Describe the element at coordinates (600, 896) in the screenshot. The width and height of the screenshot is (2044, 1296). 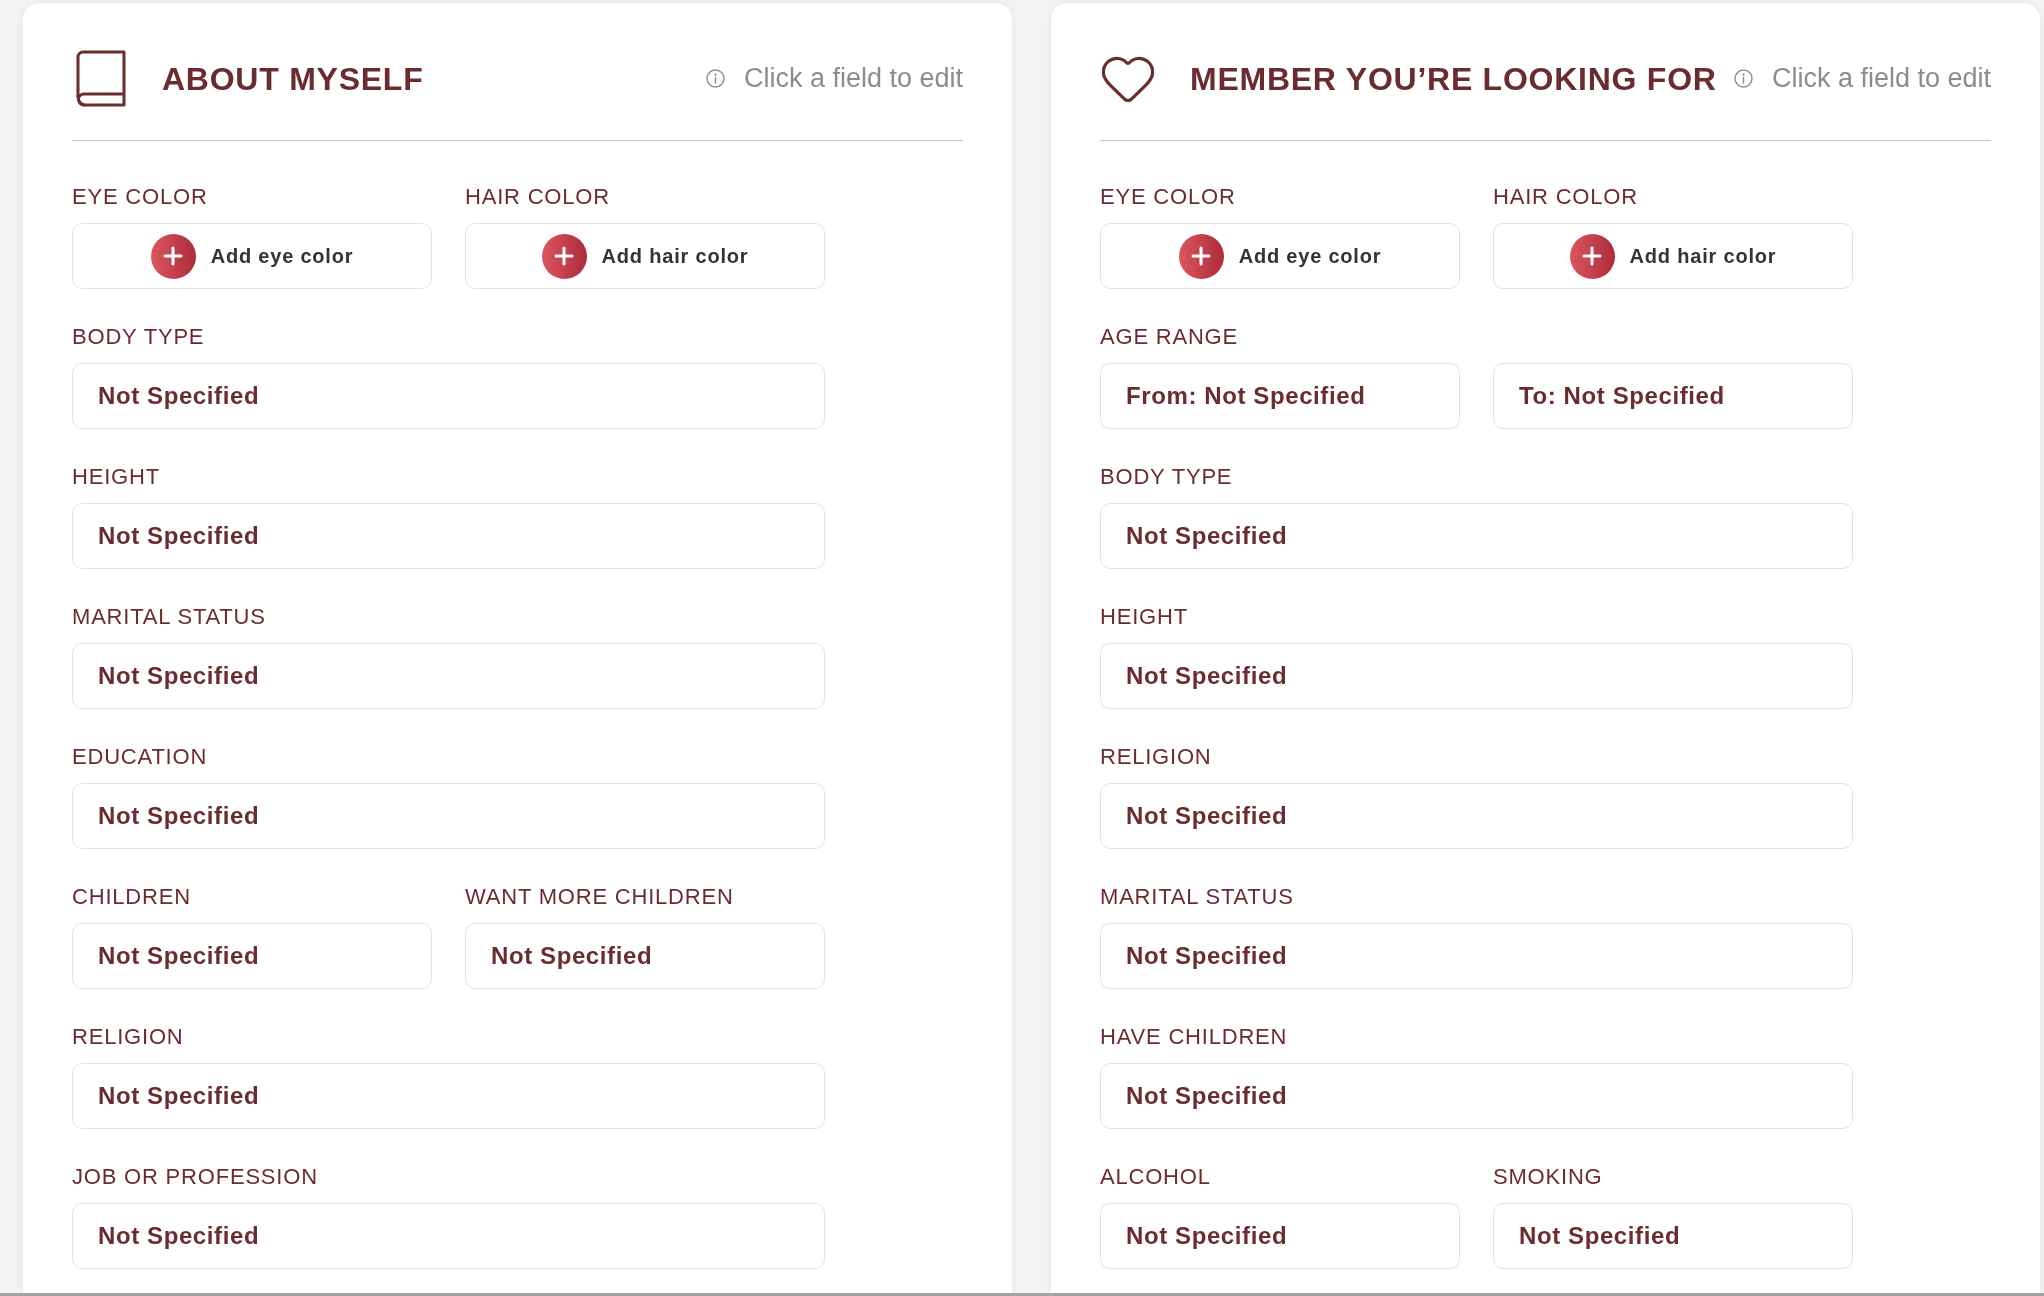
I see `field-label: WANT MORE CHILDREN` at that location.